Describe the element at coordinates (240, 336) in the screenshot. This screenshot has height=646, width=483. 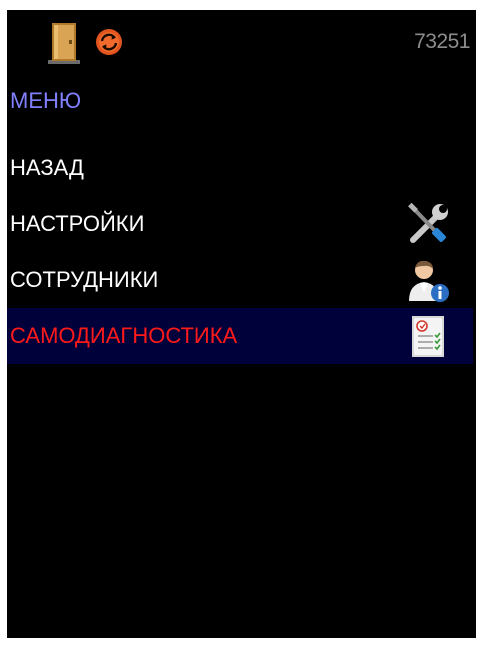
I see `menu-item-self-diagnostics: САМОДИАГНОСТИКА` at that location.